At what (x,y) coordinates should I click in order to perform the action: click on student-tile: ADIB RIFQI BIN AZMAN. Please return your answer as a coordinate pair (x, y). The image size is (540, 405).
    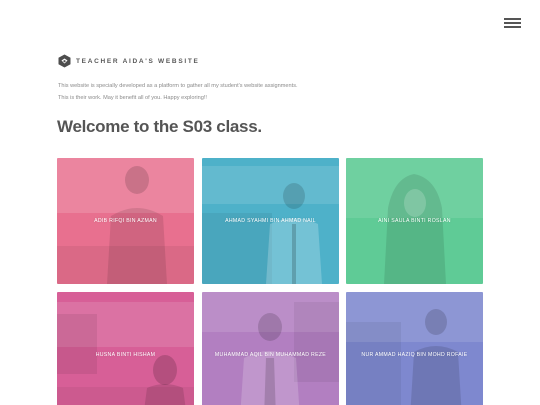
    Looking at the image, I should click on (125, 221).